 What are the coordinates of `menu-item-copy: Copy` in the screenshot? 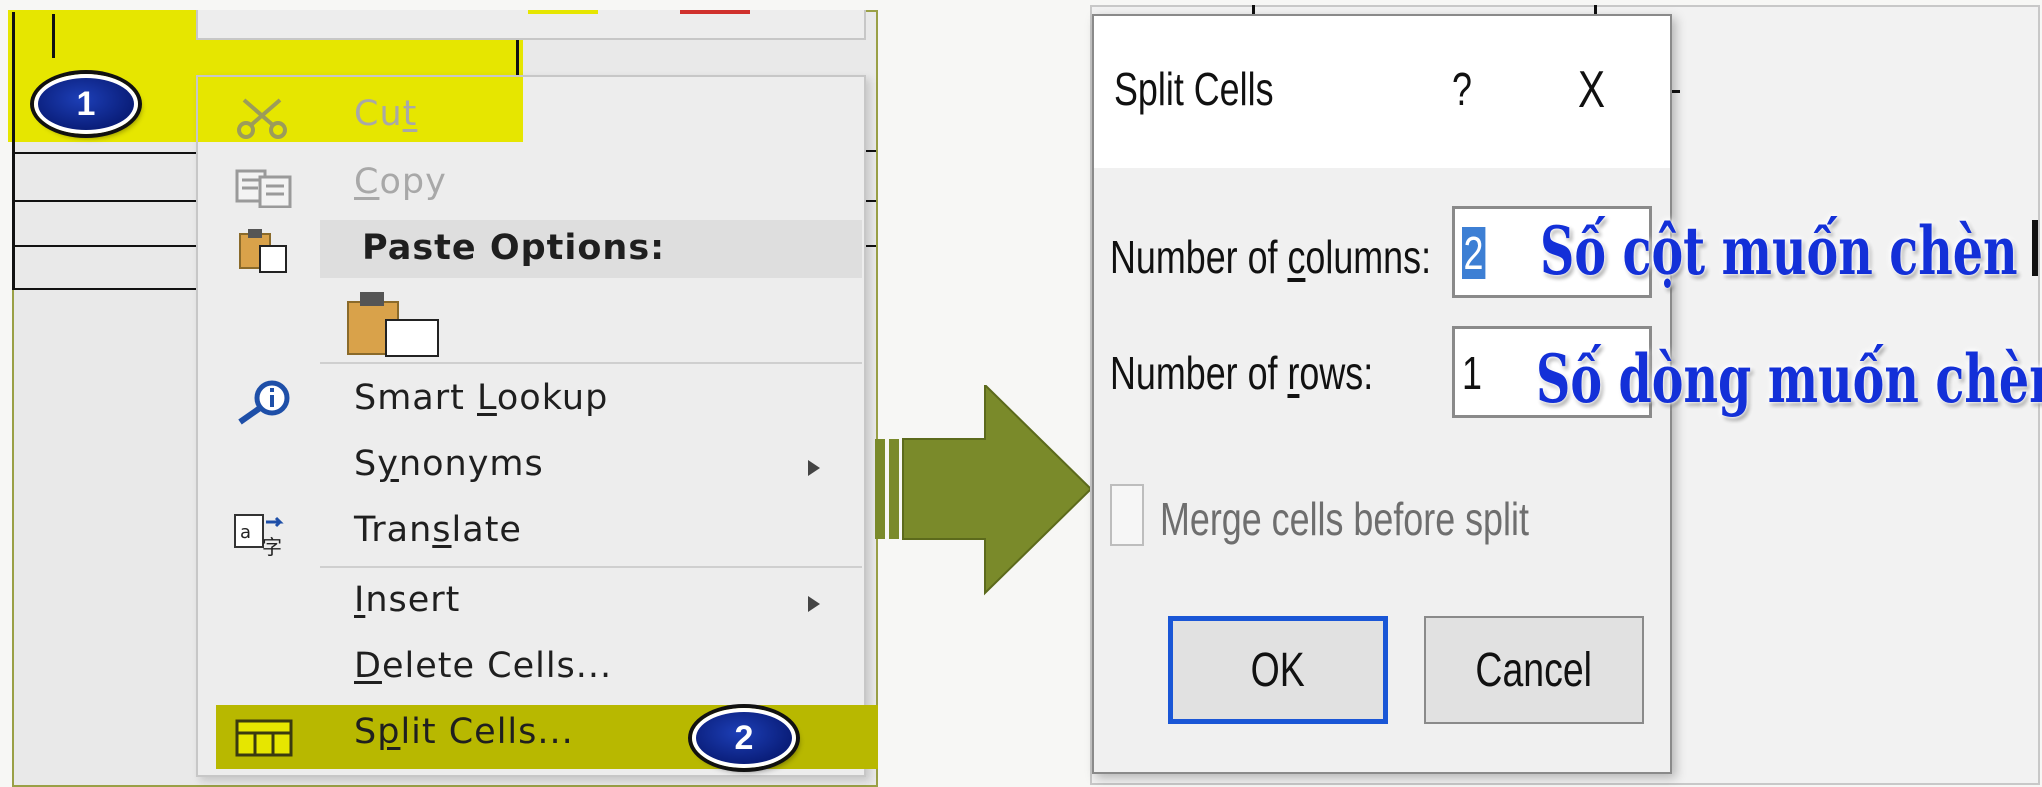 It's located at (545, 186).